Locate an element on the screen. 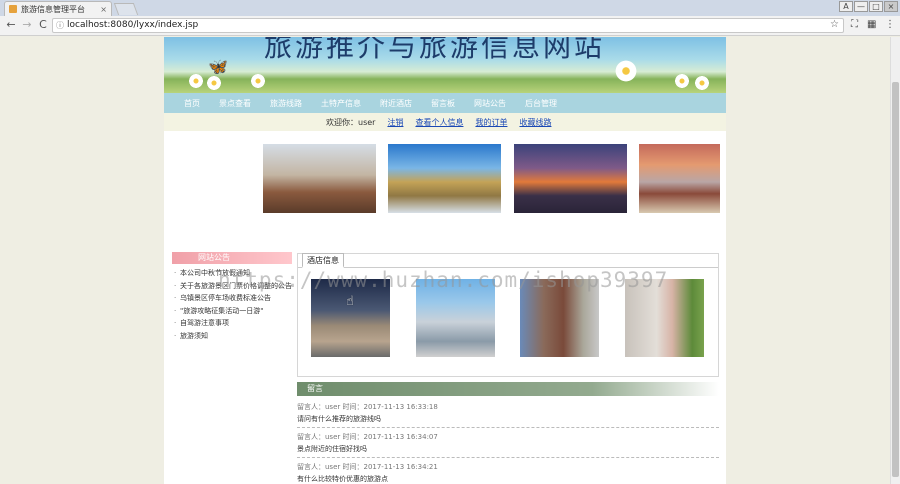 This screenshot has width=900, height=484. message-meta: 留言人：user 时间：2017-11-13 16:34:21 is located at coordinates (367, 467).